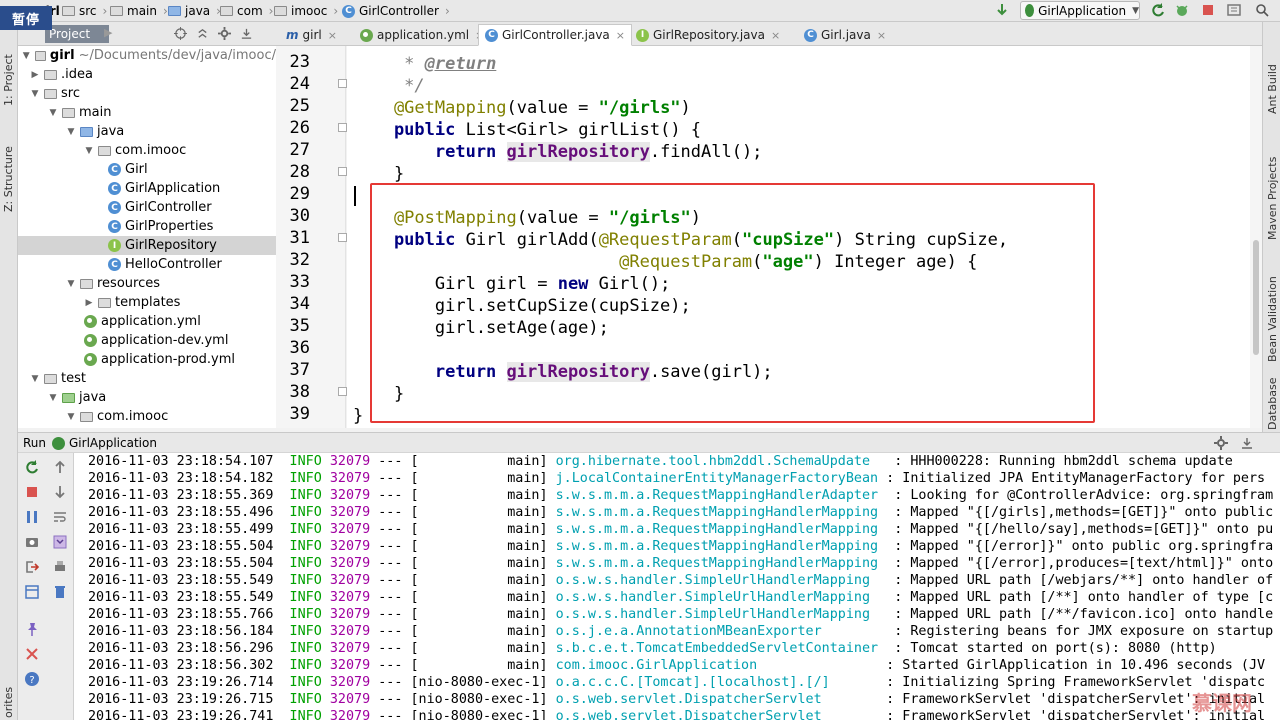 Image resolution: width=1280 pixels, height=720 pixels. Describe the element at coordinates (32, 629) in the screenshot. I see `pin-icon` at that location.